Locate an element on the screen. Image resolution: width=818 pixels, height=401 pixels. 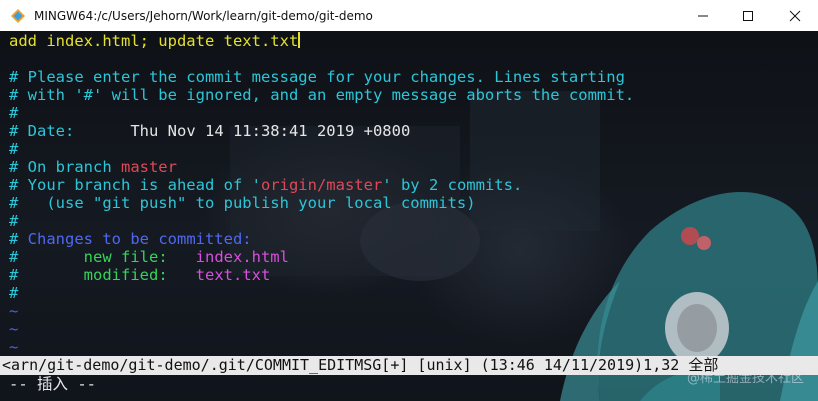
branch-name: master is located at coordinates (148, 167).